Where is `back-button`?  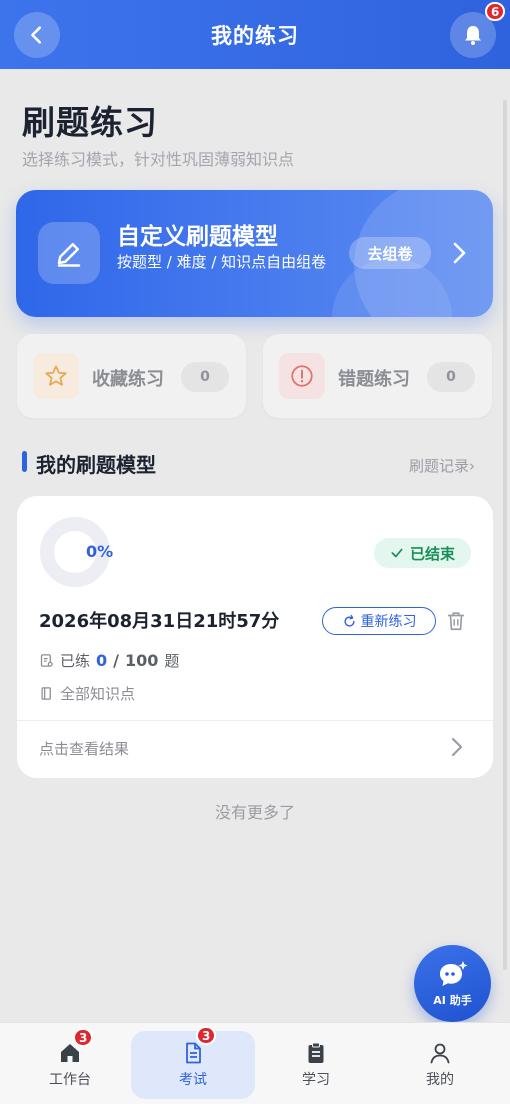 back-button is located at coordinates (37, 35).